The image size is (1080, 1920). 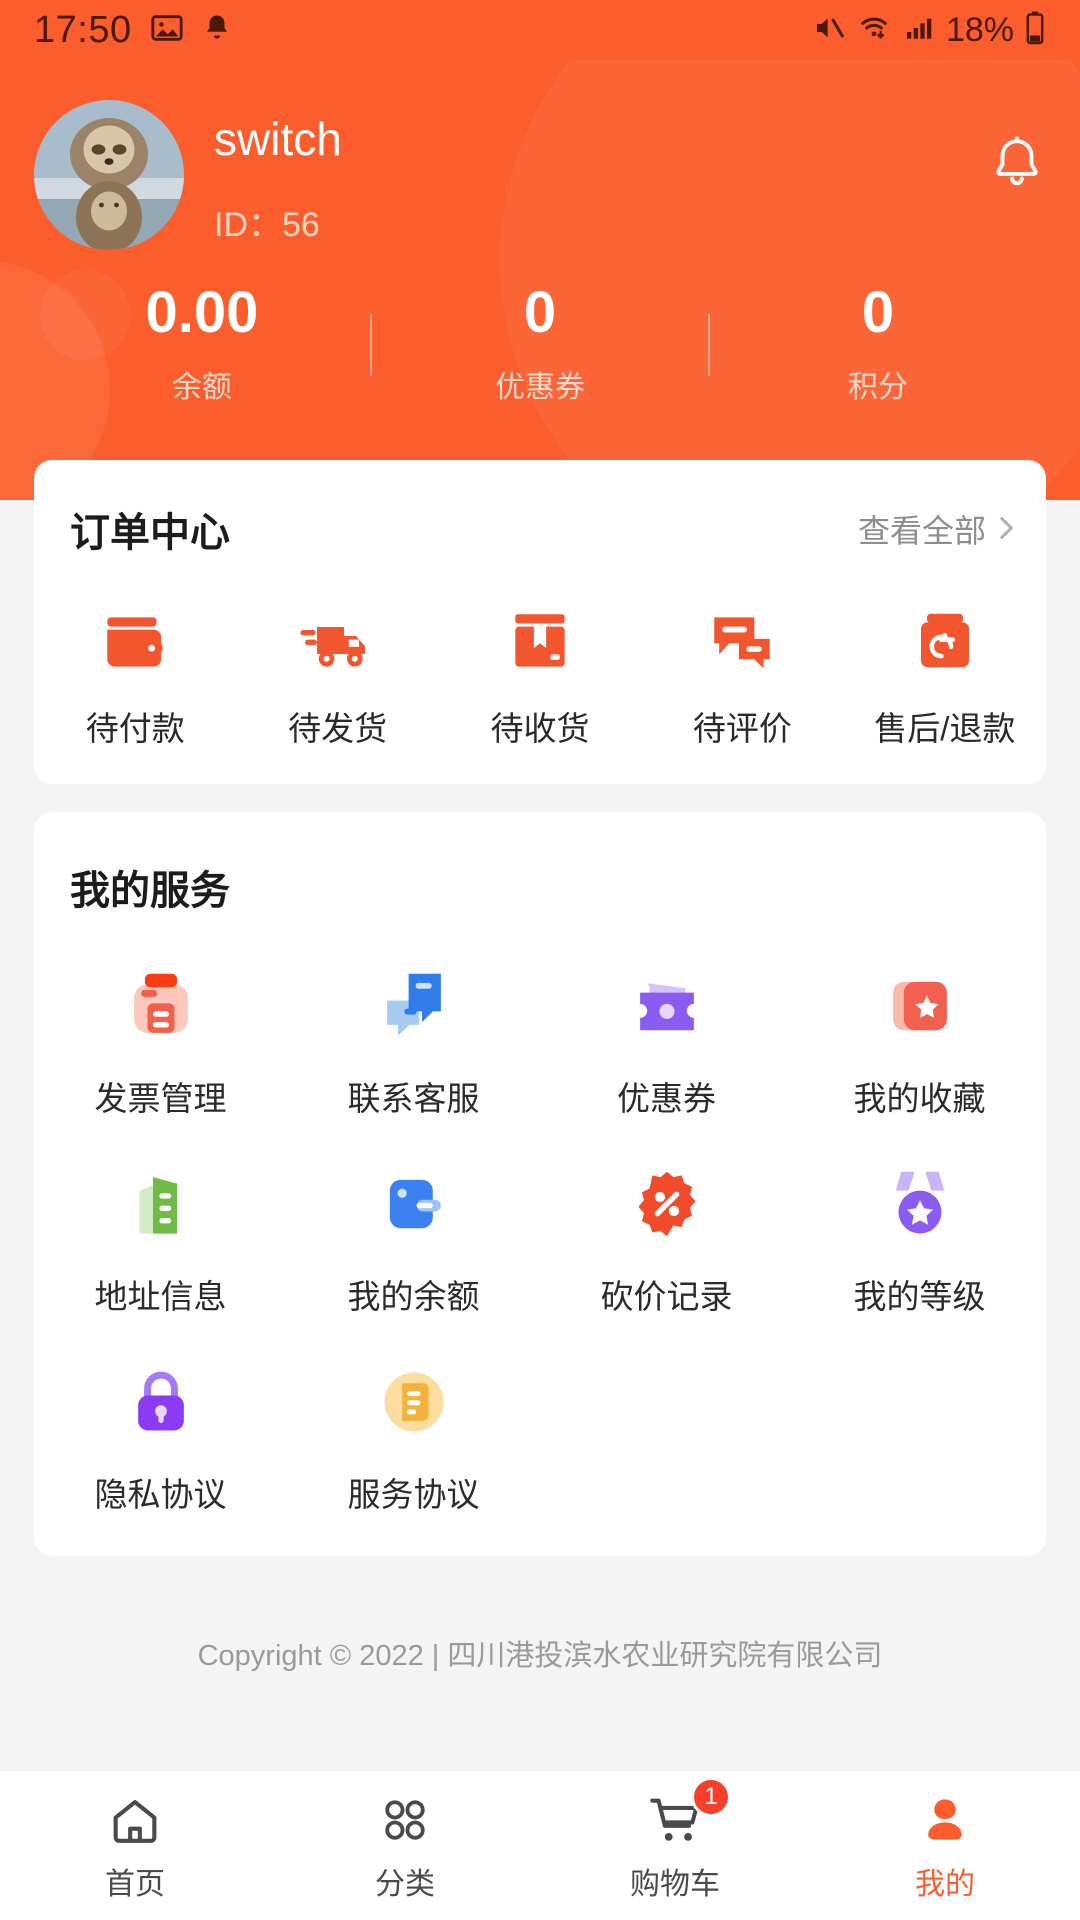 I want to click on service-label: 我的余额, so click(x=413, y=1296).